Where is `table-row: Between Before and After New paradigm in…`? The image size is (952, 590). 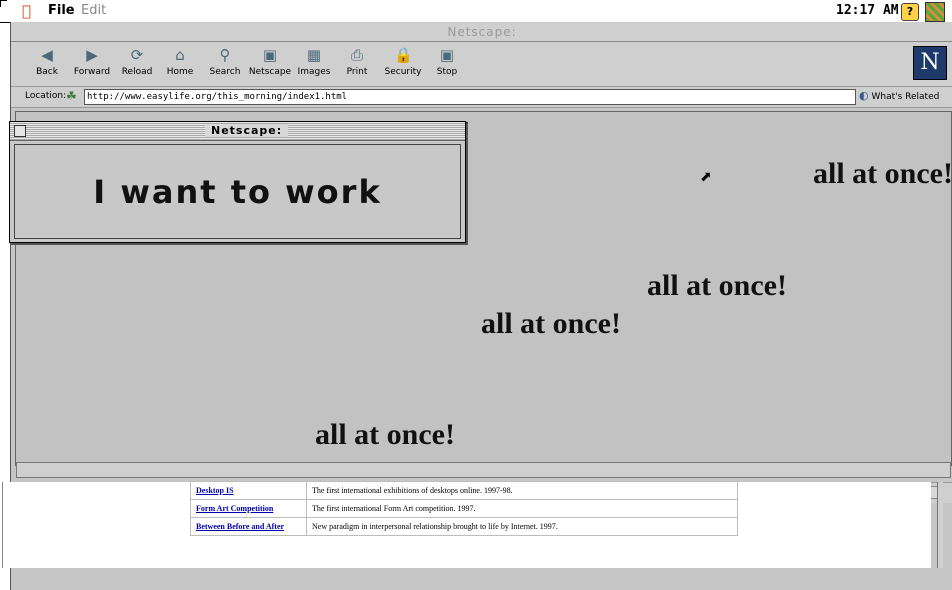 table-row: Between Before and After New paradigm in… is located at coordinates (464, 526).